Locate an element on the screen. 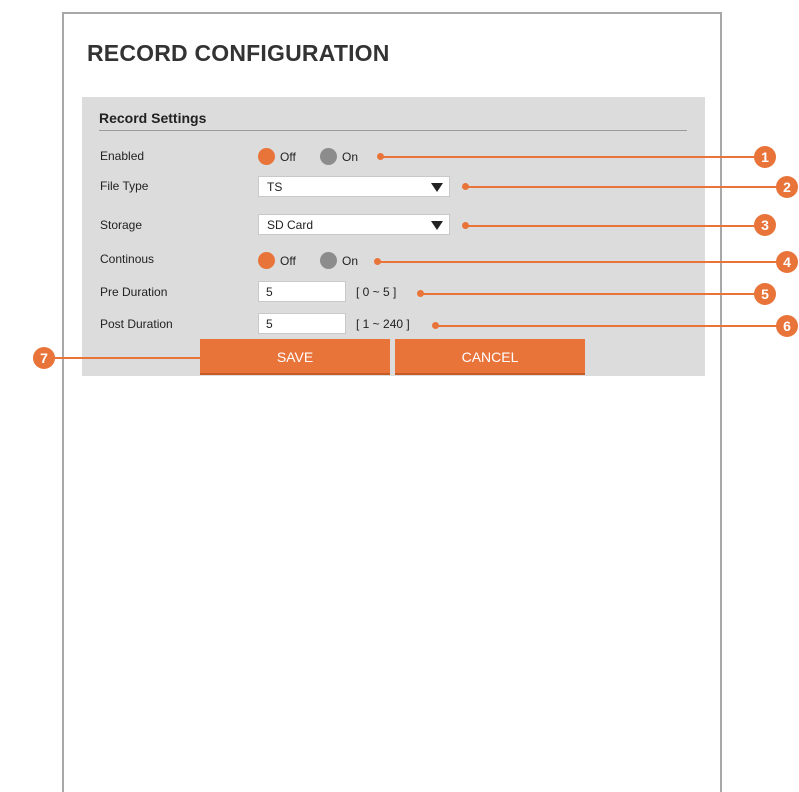  continous-on-radio is located at coordinates (328, 260).